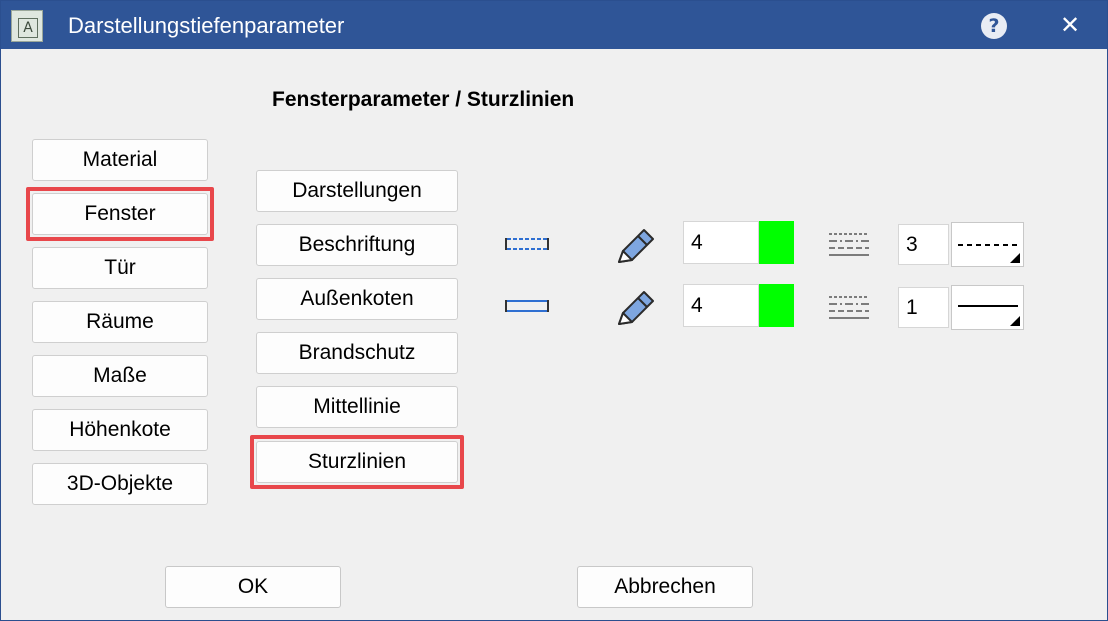 Image resolution: width=1108 pixels, height=621 pixels. What do you see at coordinates (1070, 25) in the screenshot?
I see `close-icon: ✕` at bounding box center [1070, 25].